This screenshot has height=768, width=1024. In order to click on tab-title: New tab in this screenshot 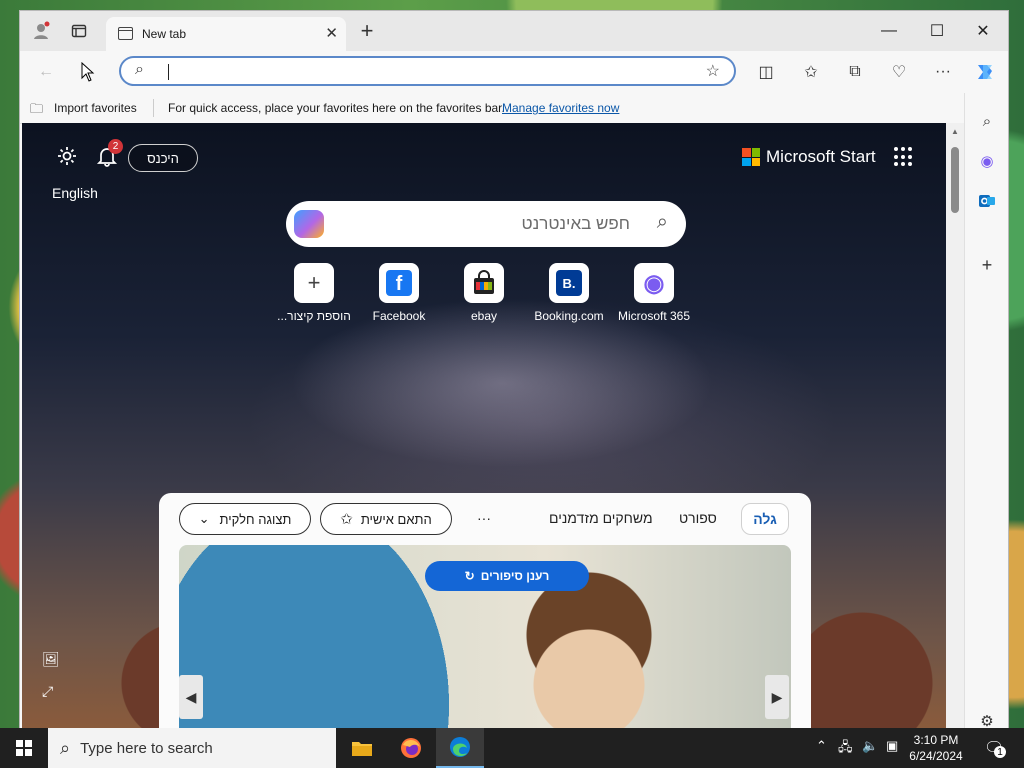, I will do `click(164, 34)`.